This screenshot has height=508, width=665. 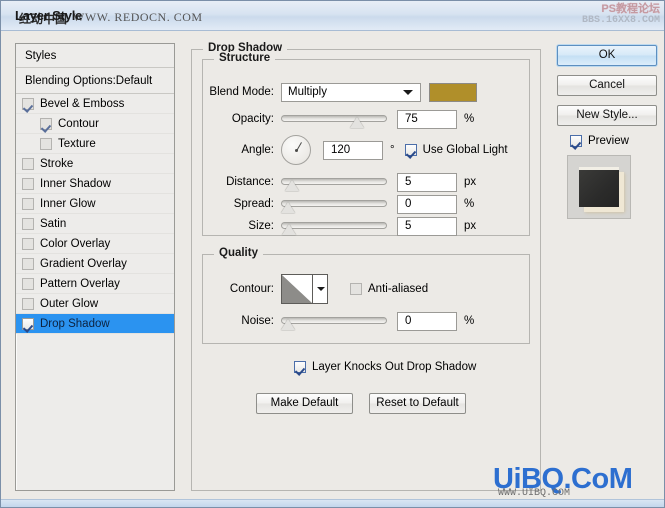 I want to click on make-default-button: Make Default, so click(x=304, y=403).